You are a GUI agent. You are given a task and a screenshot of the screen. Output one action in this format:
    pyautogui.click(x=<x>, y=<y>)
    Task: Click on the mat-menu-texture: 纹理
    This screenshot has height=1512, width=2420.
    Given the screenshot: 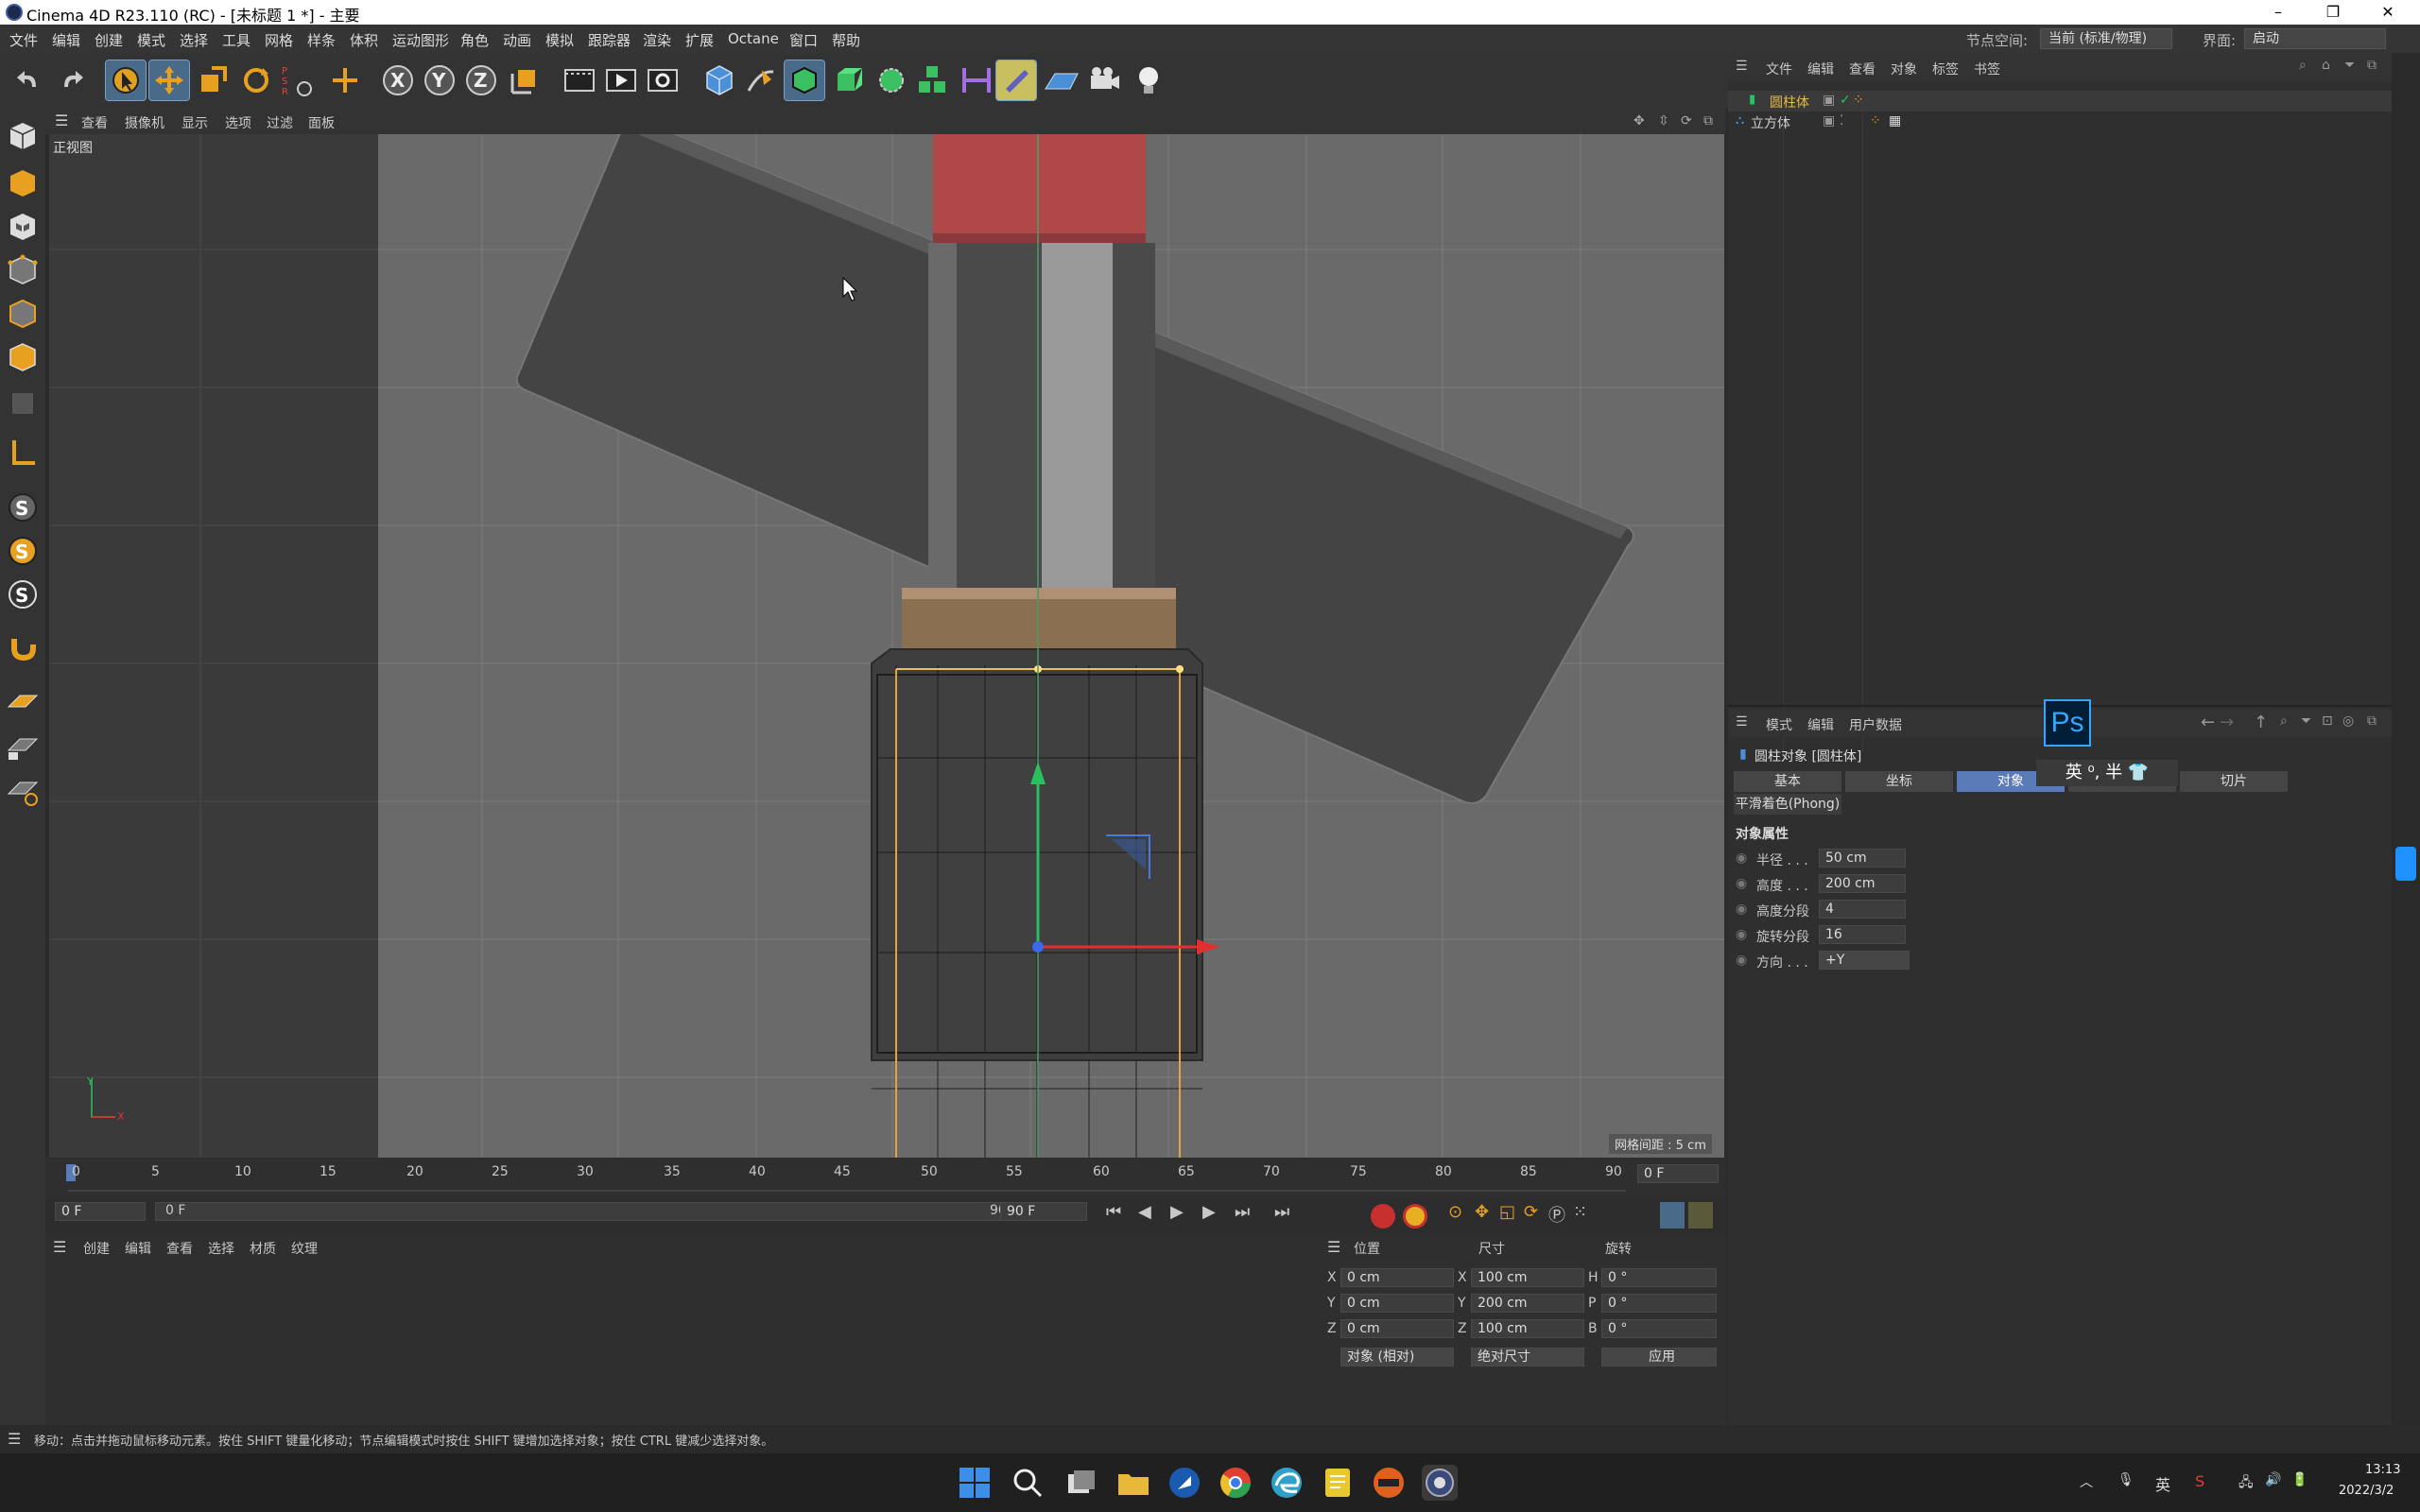 What is the action you would take?
    pyautogui.click(x=304, y=1248)
    